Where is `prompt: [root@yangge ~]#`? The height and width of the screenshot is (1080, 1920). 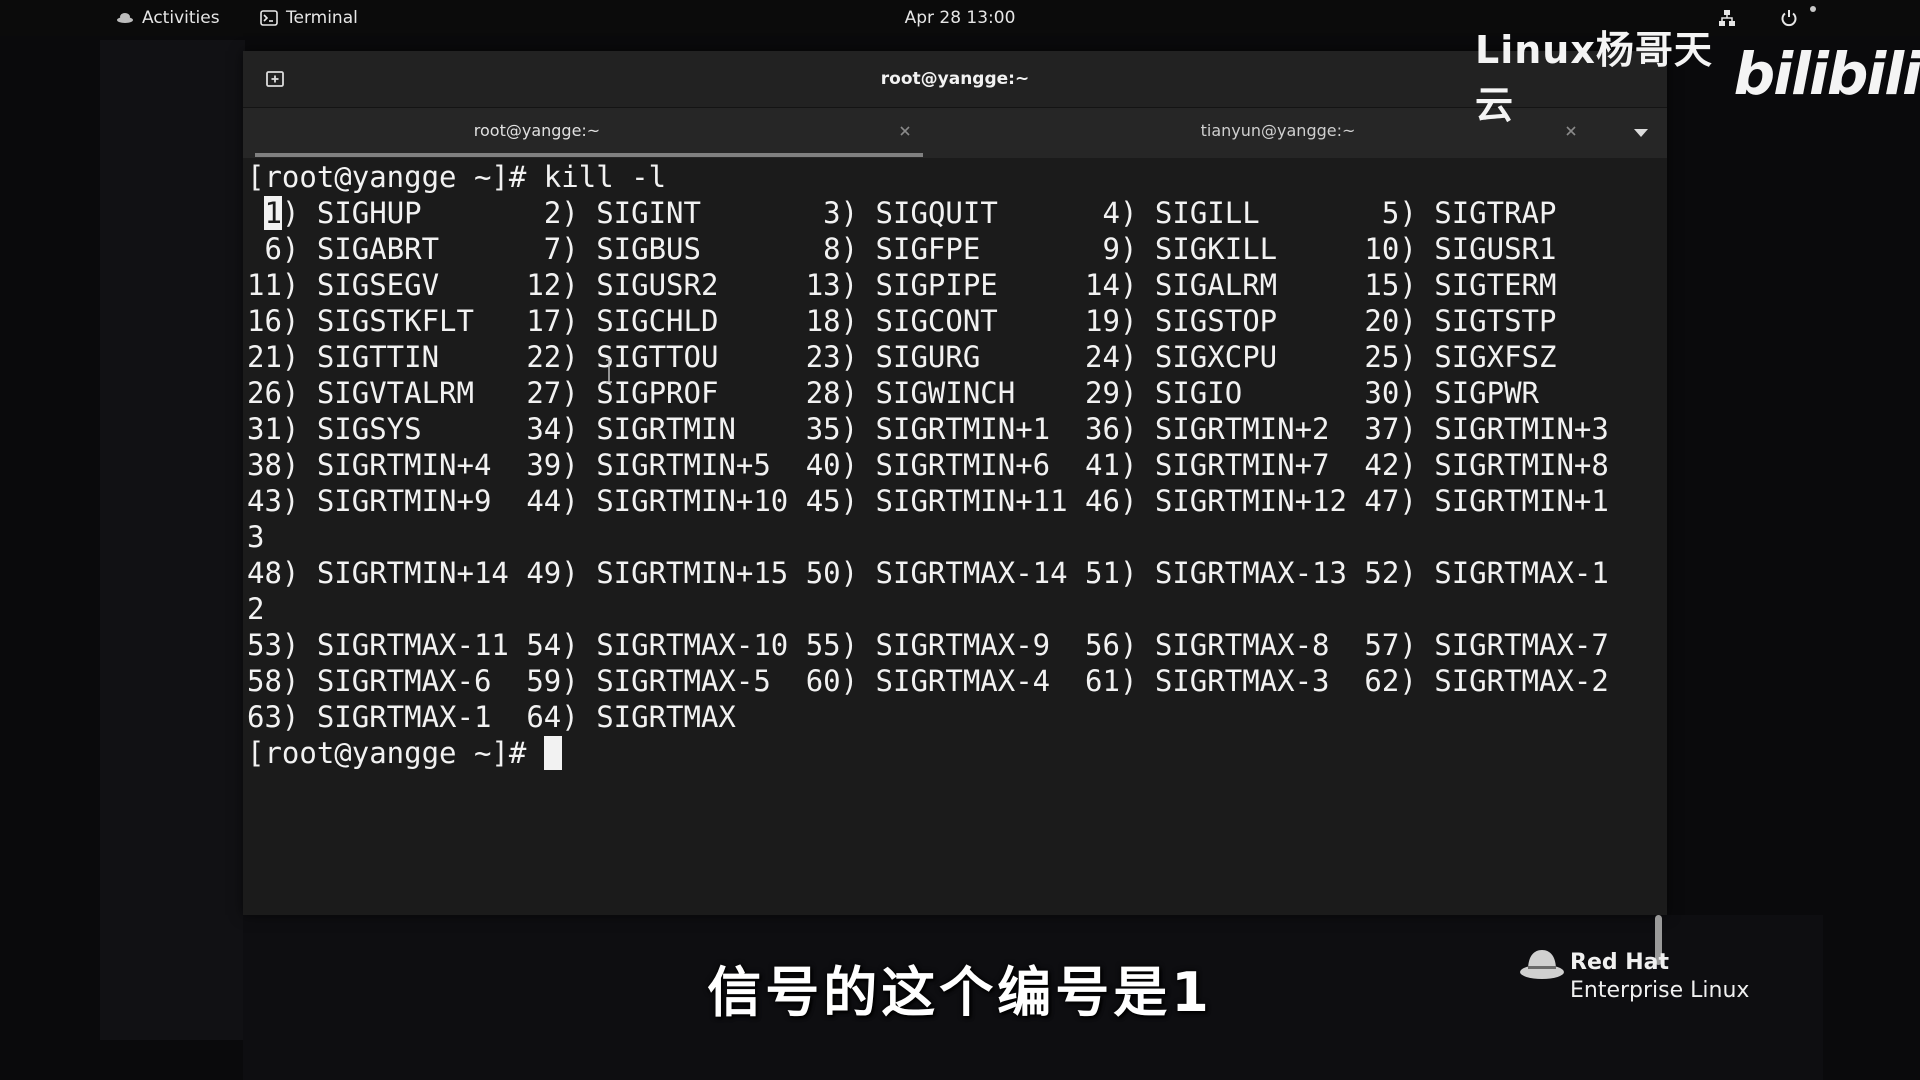
prompt: [root@yangge ~]# is located at coordinates (395, 753).